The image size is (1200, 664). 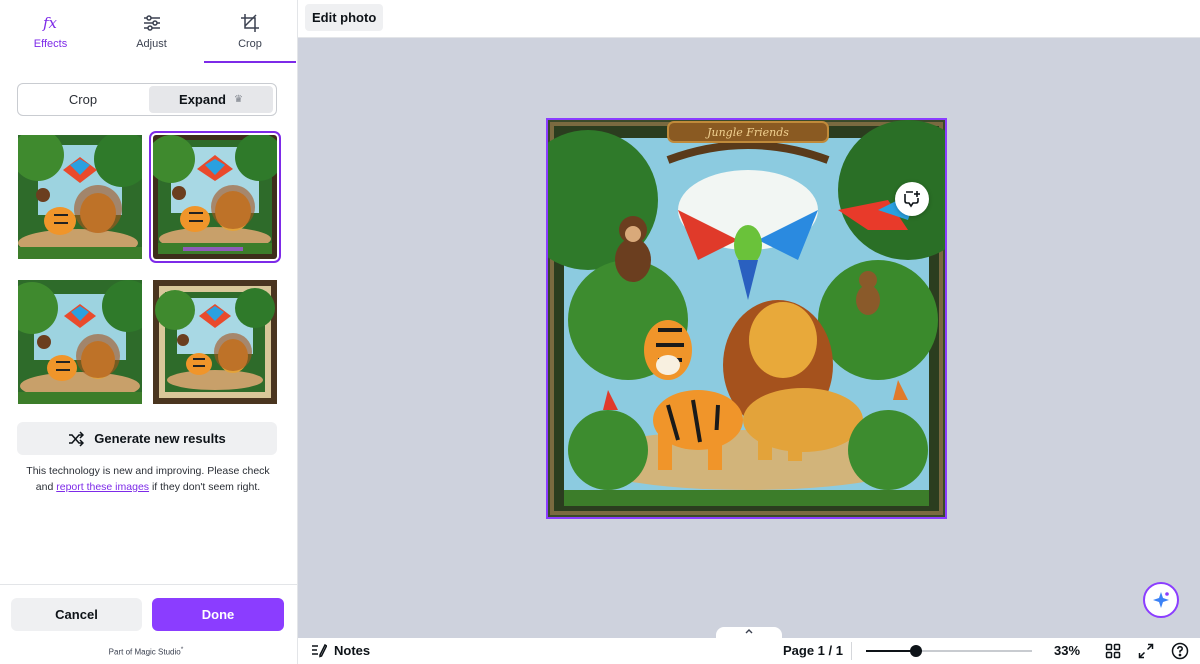 What do you see at coordinates (50, 44) in the screenshot?
I see `tab-label: Effects` at bounding box center [50, 44].